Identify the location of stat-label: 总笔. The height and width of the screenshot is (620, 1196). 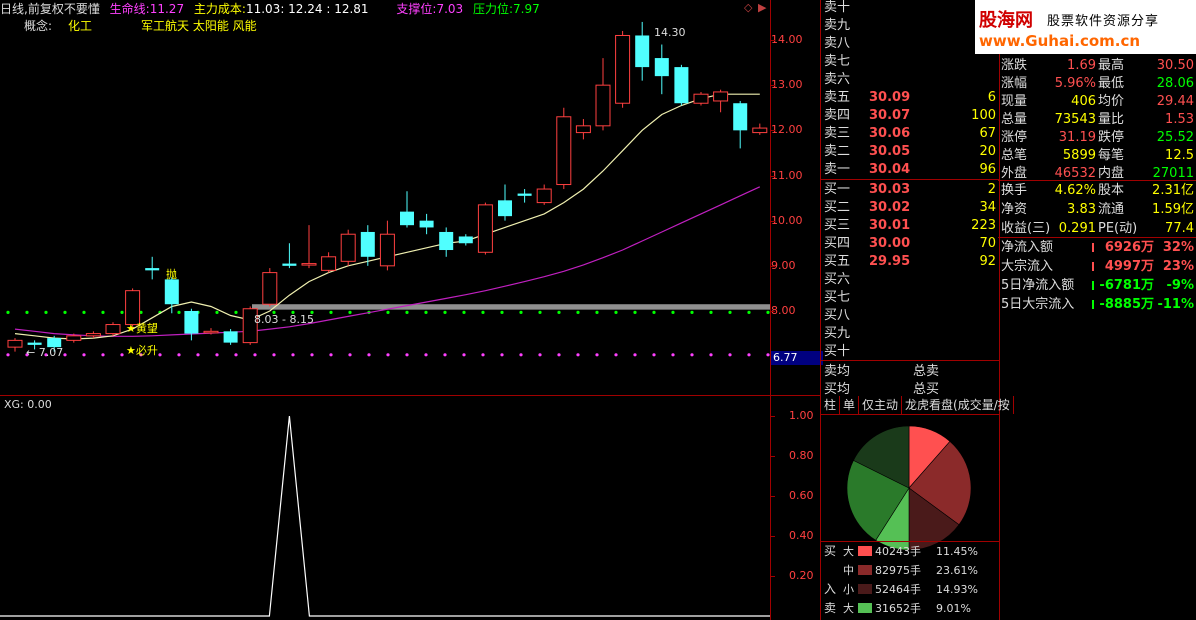
(1014, 155).